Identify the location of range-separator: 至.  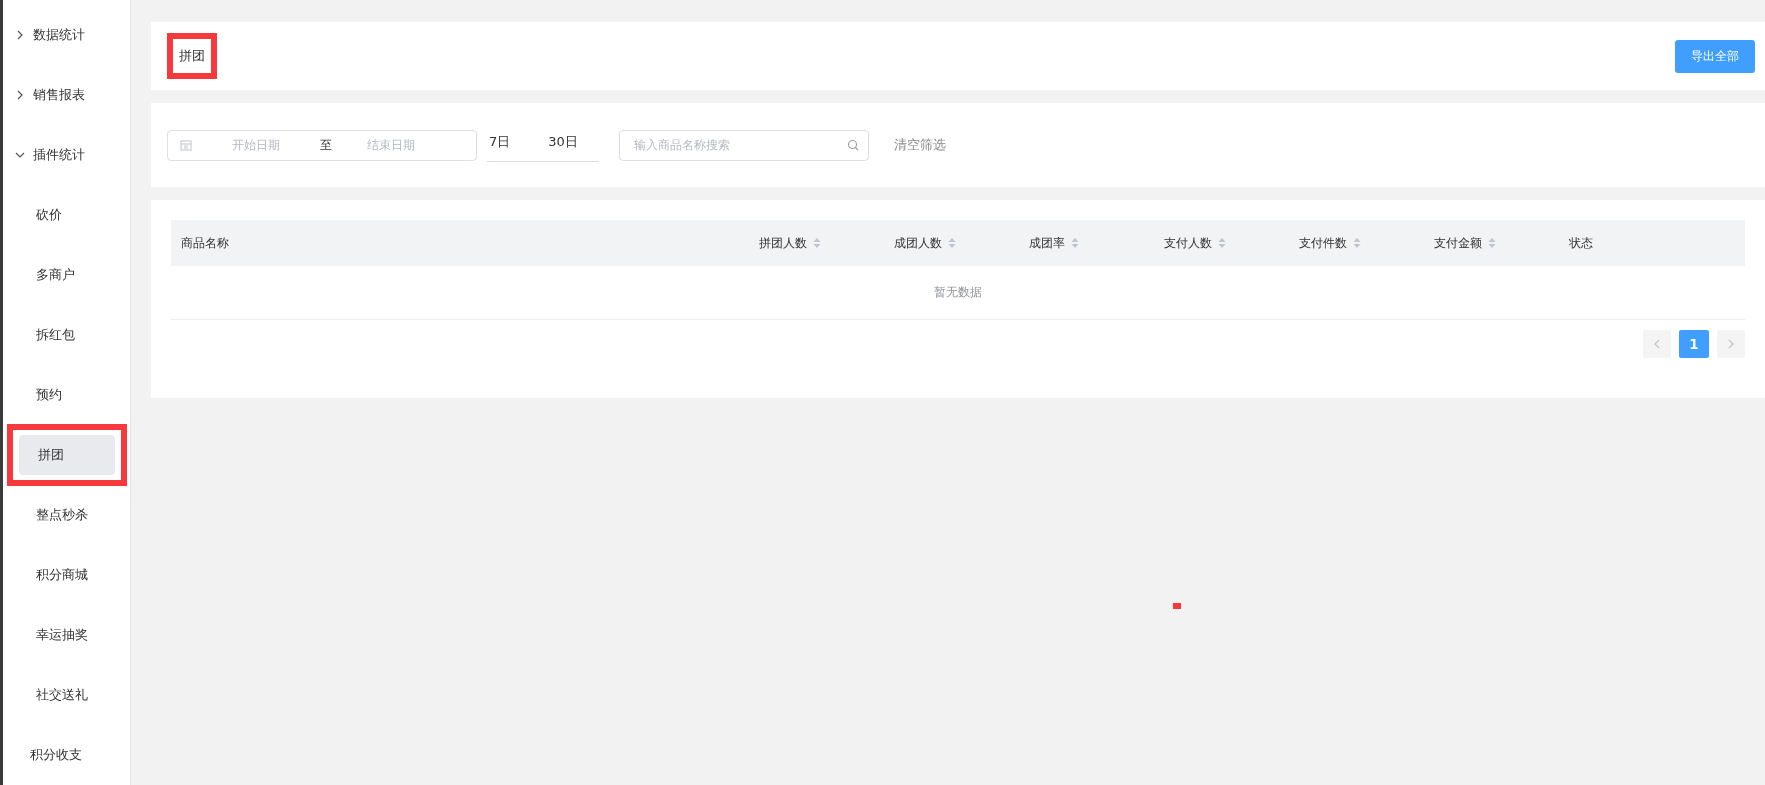
(326, 145).